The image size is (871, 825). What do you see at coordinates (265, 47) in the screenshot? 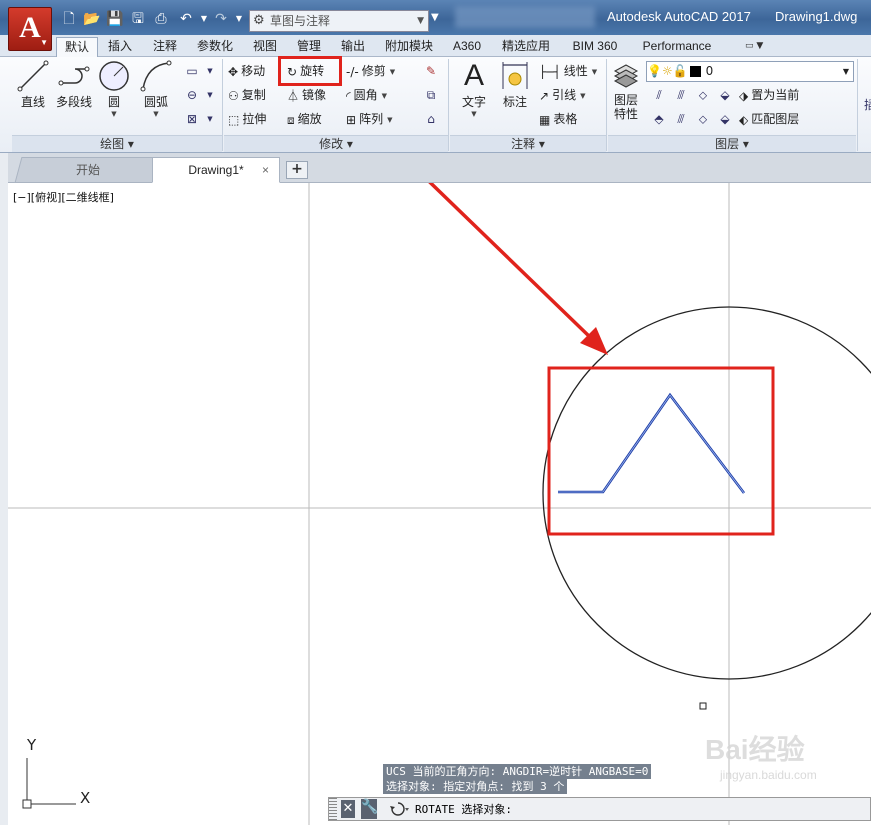
I see `tab-view: 视图` at bounding box center [265, 47].